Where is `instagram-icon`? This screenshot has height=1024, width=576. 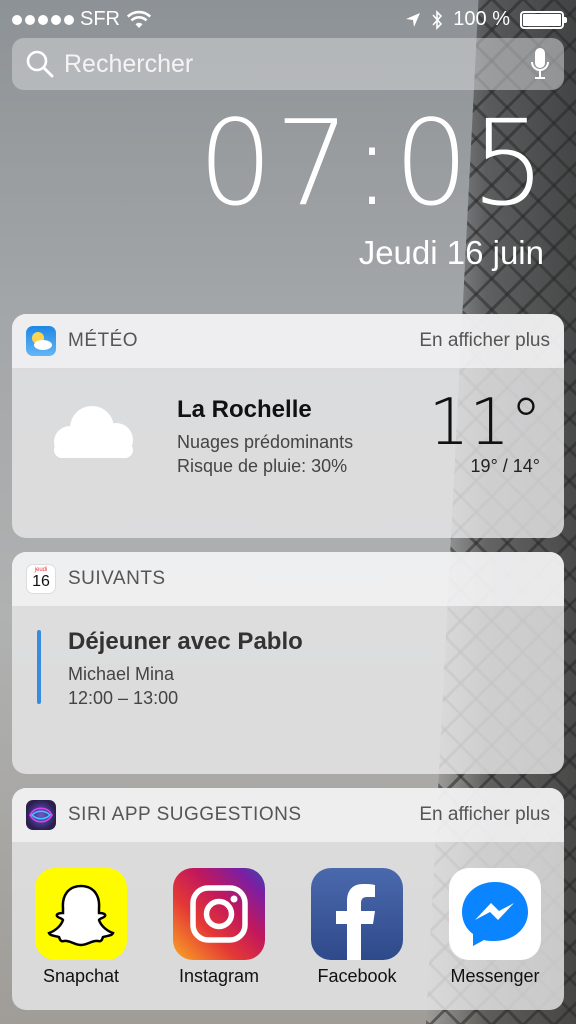
instagram-icon is located at coordinates (219, 914).